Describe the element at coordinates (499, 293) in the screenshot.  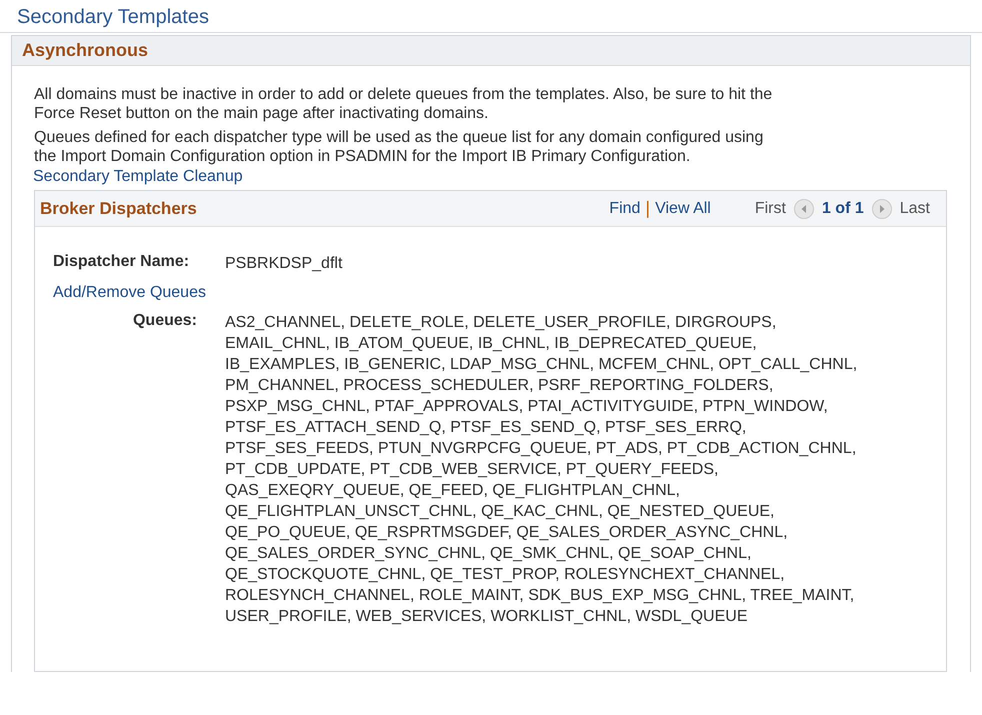
I see `add-remove-queues-link: Add/Remove Queues` at that location.